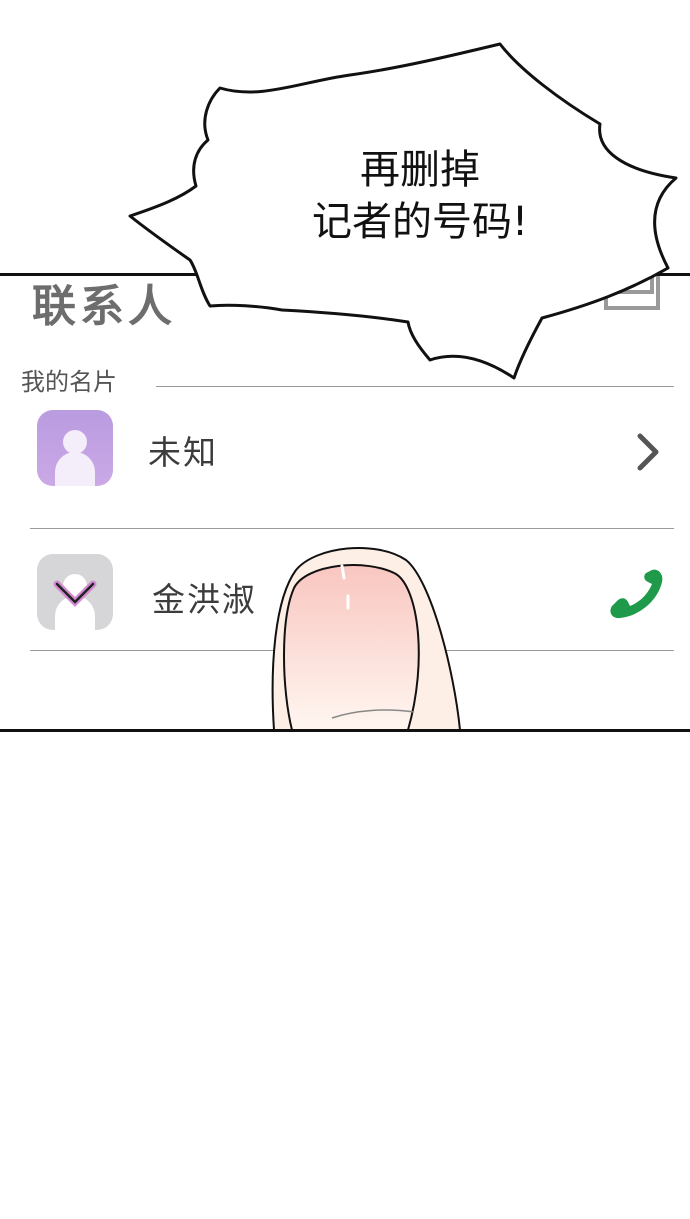  What do you see at coordinates (183, 452) in the screenshot?
I see `contact-name: 未知` at bounding box center [183, 452].